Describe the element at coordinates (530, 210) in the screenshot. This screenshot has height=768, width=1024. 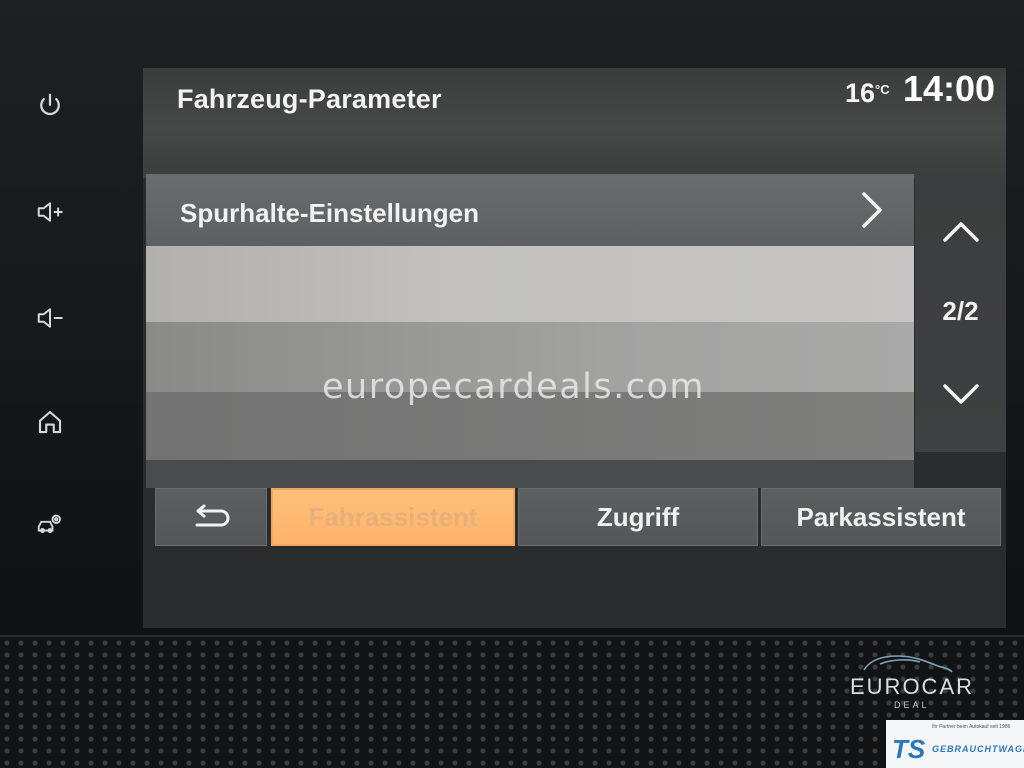
I see `list-item-spurhalte: Spurhalte-Einstellungen` at that location.